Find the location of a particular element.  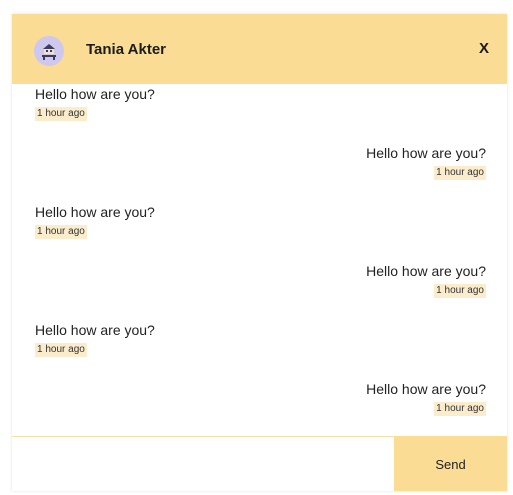

user-avatar-icon is located at coordinates (49, 51).